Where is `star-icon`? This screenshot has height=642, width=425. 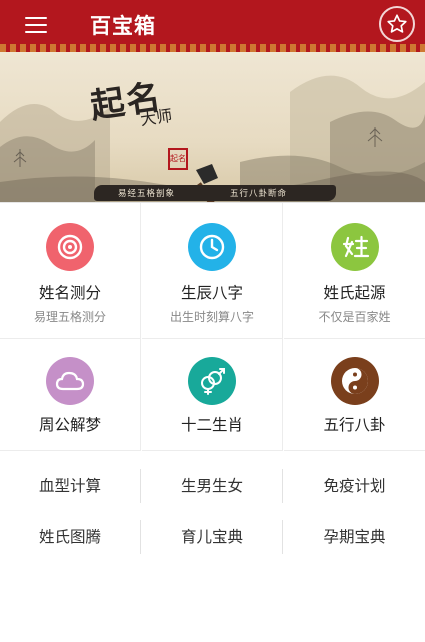
star-icon is located at coordinates (397, 24).